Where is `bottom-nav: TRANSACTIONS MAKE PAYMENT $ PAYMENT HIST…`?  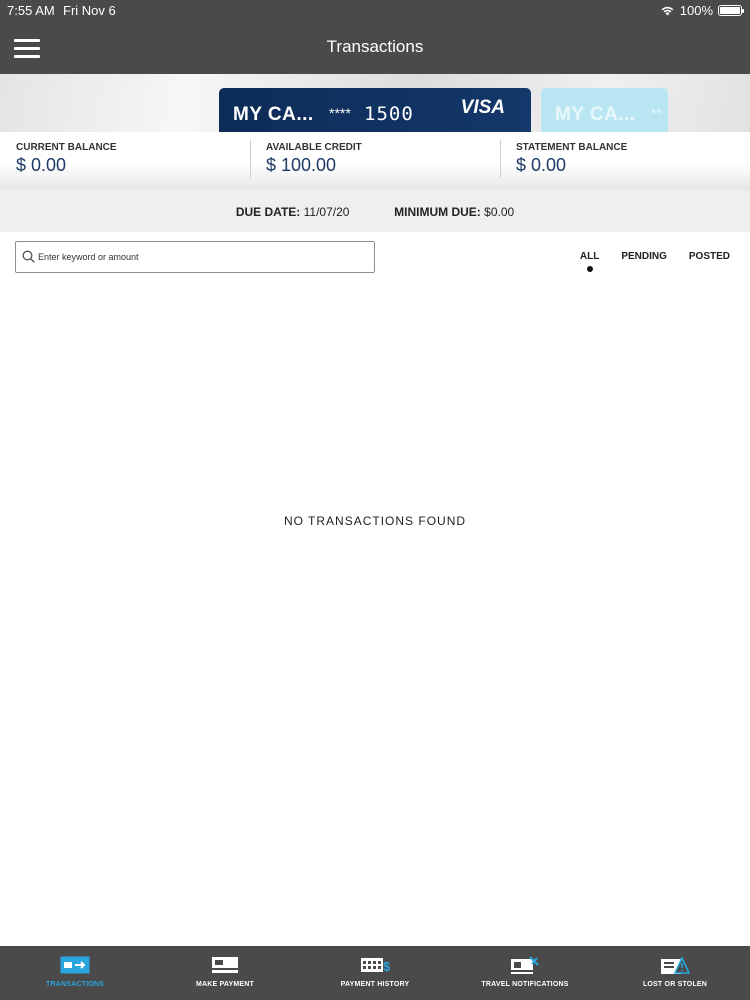 bottom-nav: TRANSACTIONS MAKE PAYMENT $ PAYMENT HIST… is located at coordinates (375, 973).